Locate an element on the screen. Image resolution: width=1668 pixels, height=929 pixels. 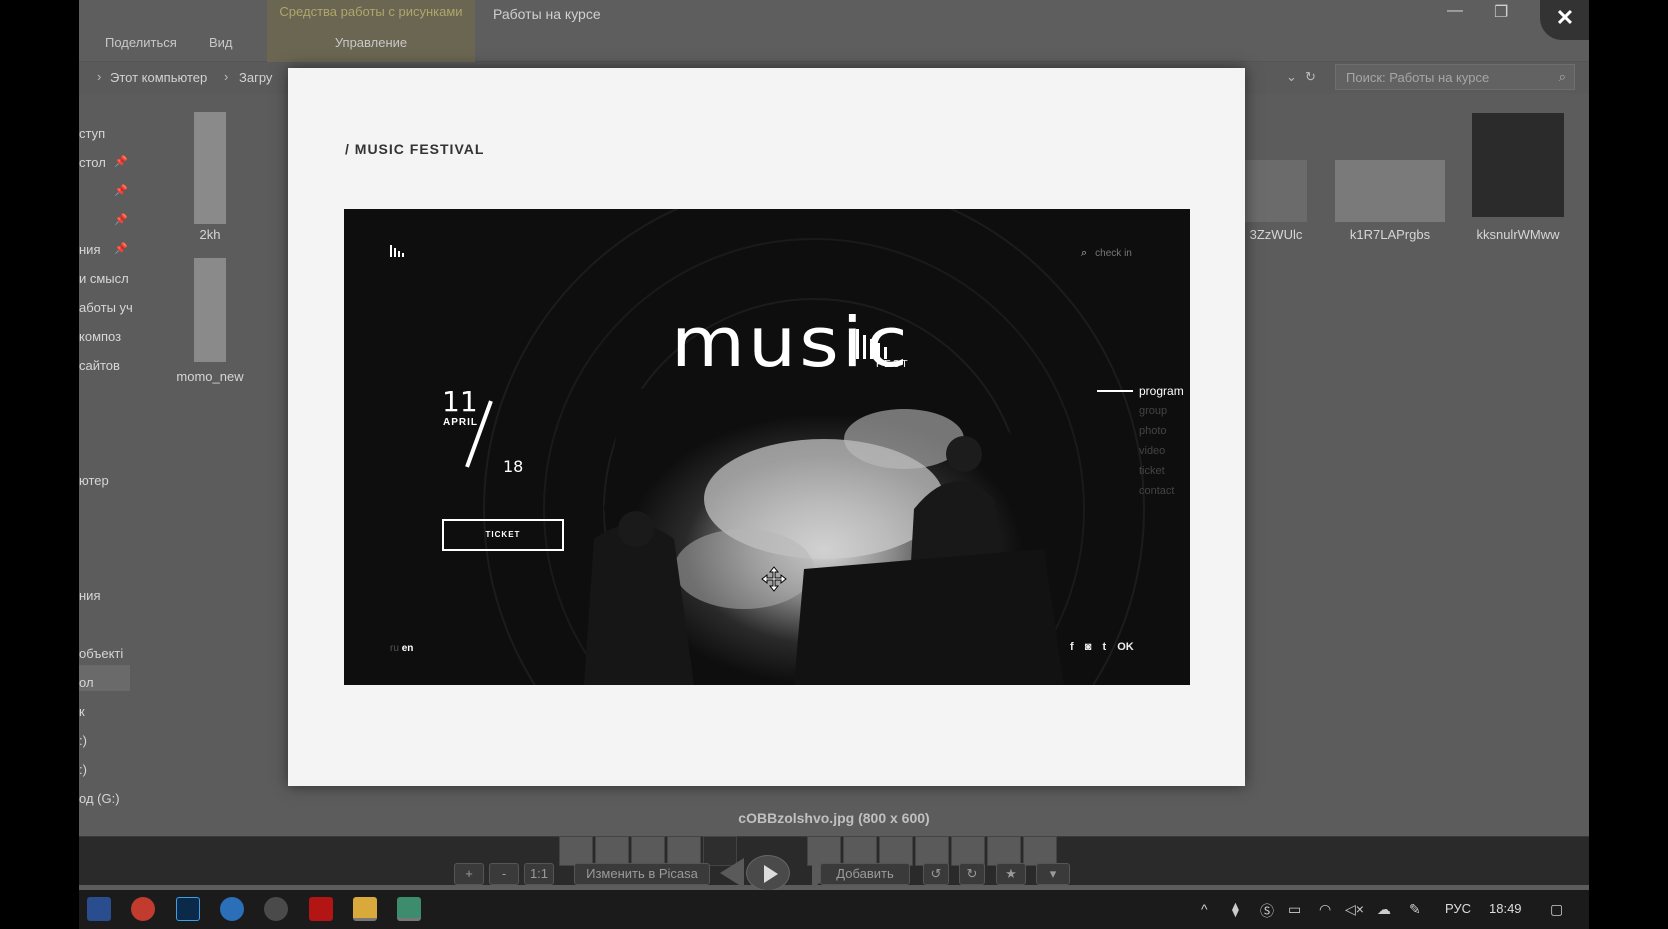
photoshop-icon is located at coordinates (188, 909).